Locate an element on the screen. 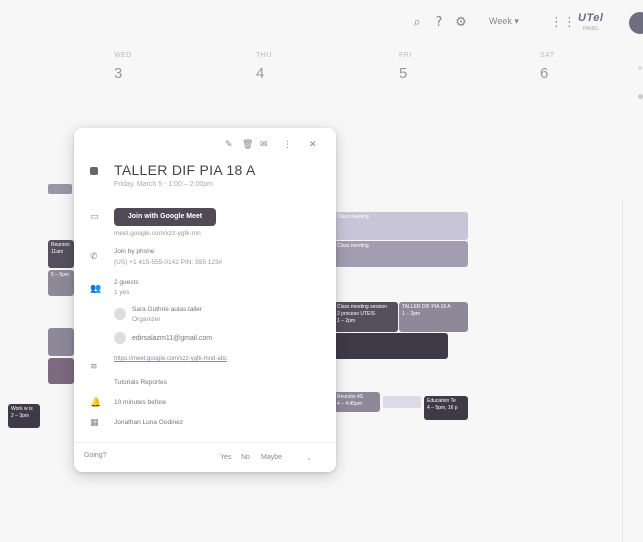 Image resolution: width=643 pixels, height=542 pixels. event-title: Reunión 4S is located at coordinates (350, 397).